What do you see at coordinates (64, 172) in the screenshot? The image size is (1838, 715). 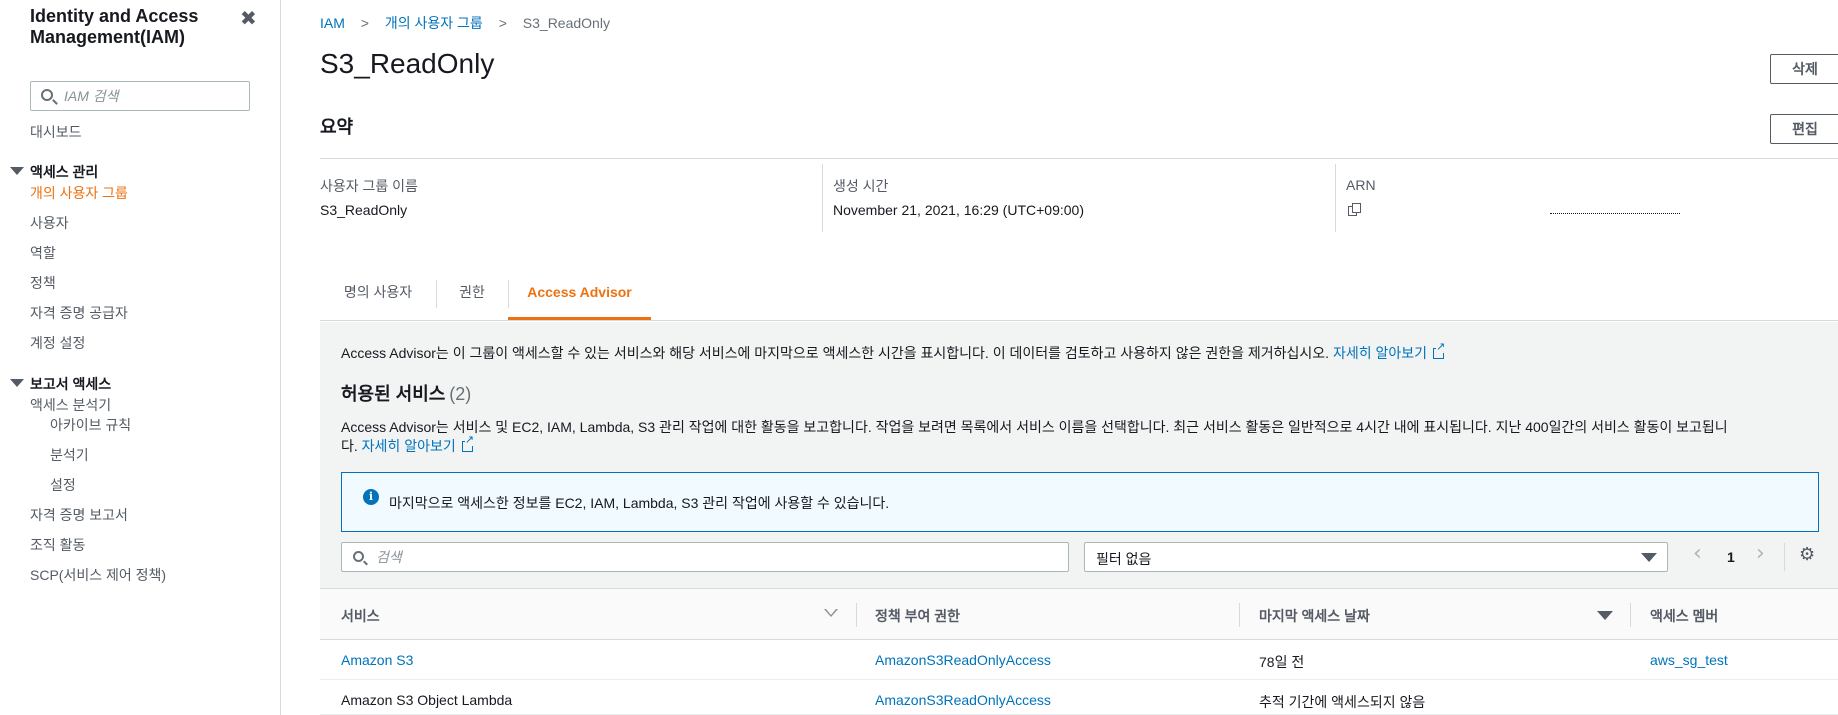 I see `sidebar-heading-access-management: 액세스 관리` at bounding box center [64, 172].